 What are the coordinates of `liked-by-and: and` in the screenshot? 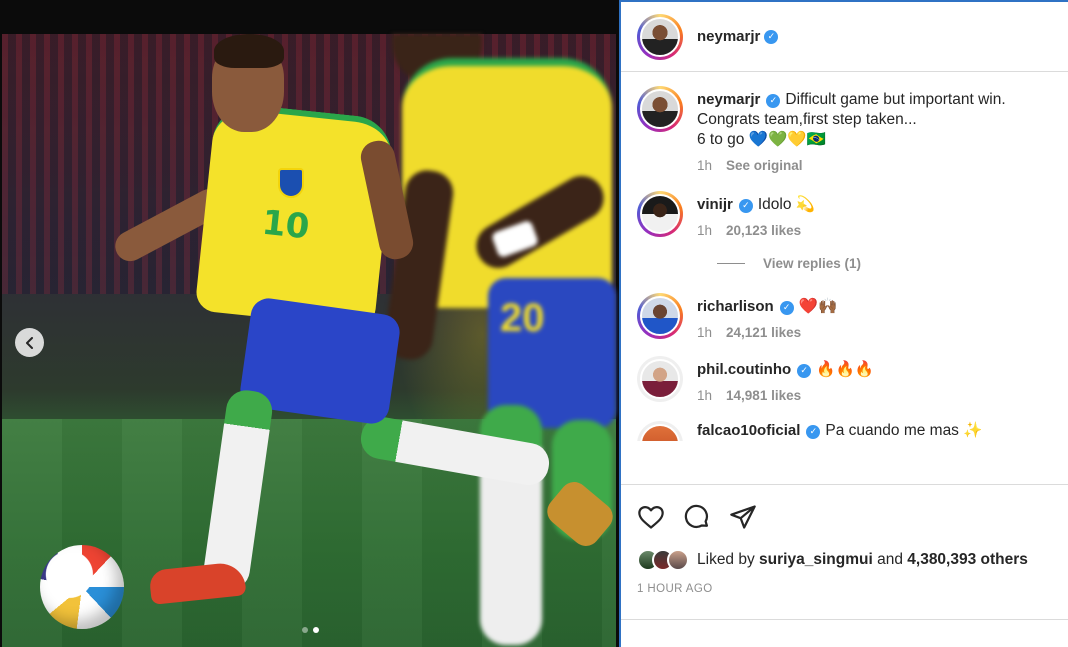 It's located at (890, 559).